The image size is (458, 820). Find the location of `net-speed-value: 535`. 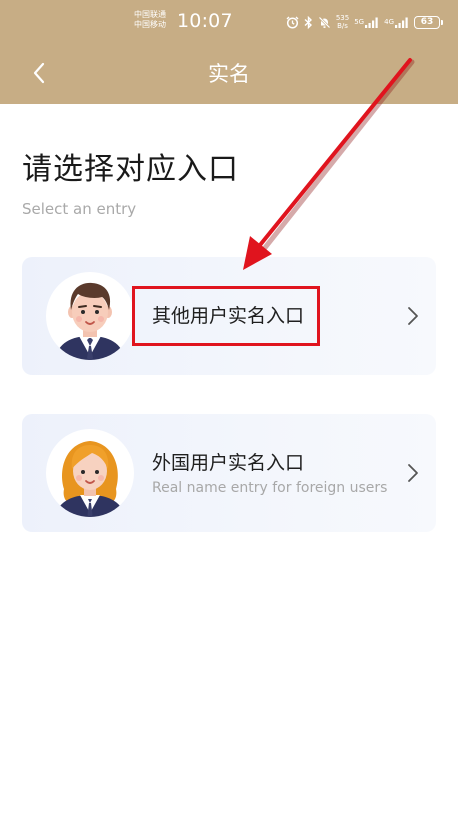

net-speed-value: 535 is located at coordinates (342, 18).